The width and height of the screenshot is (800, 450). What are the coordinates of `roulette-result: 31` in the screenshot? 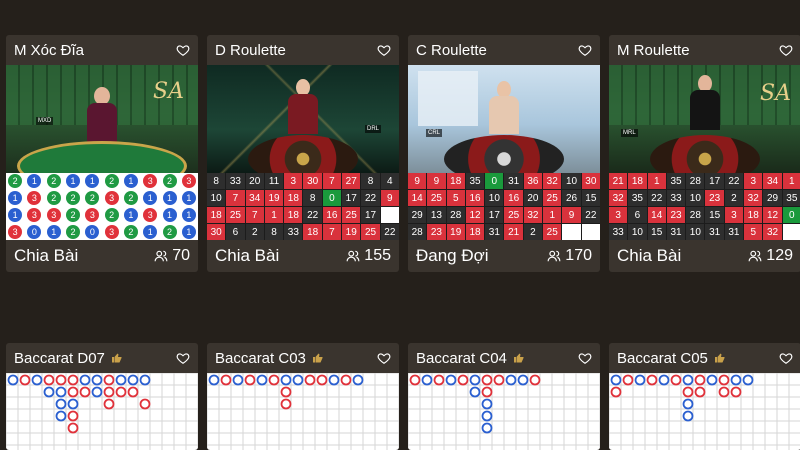 It's located at (714, 232).